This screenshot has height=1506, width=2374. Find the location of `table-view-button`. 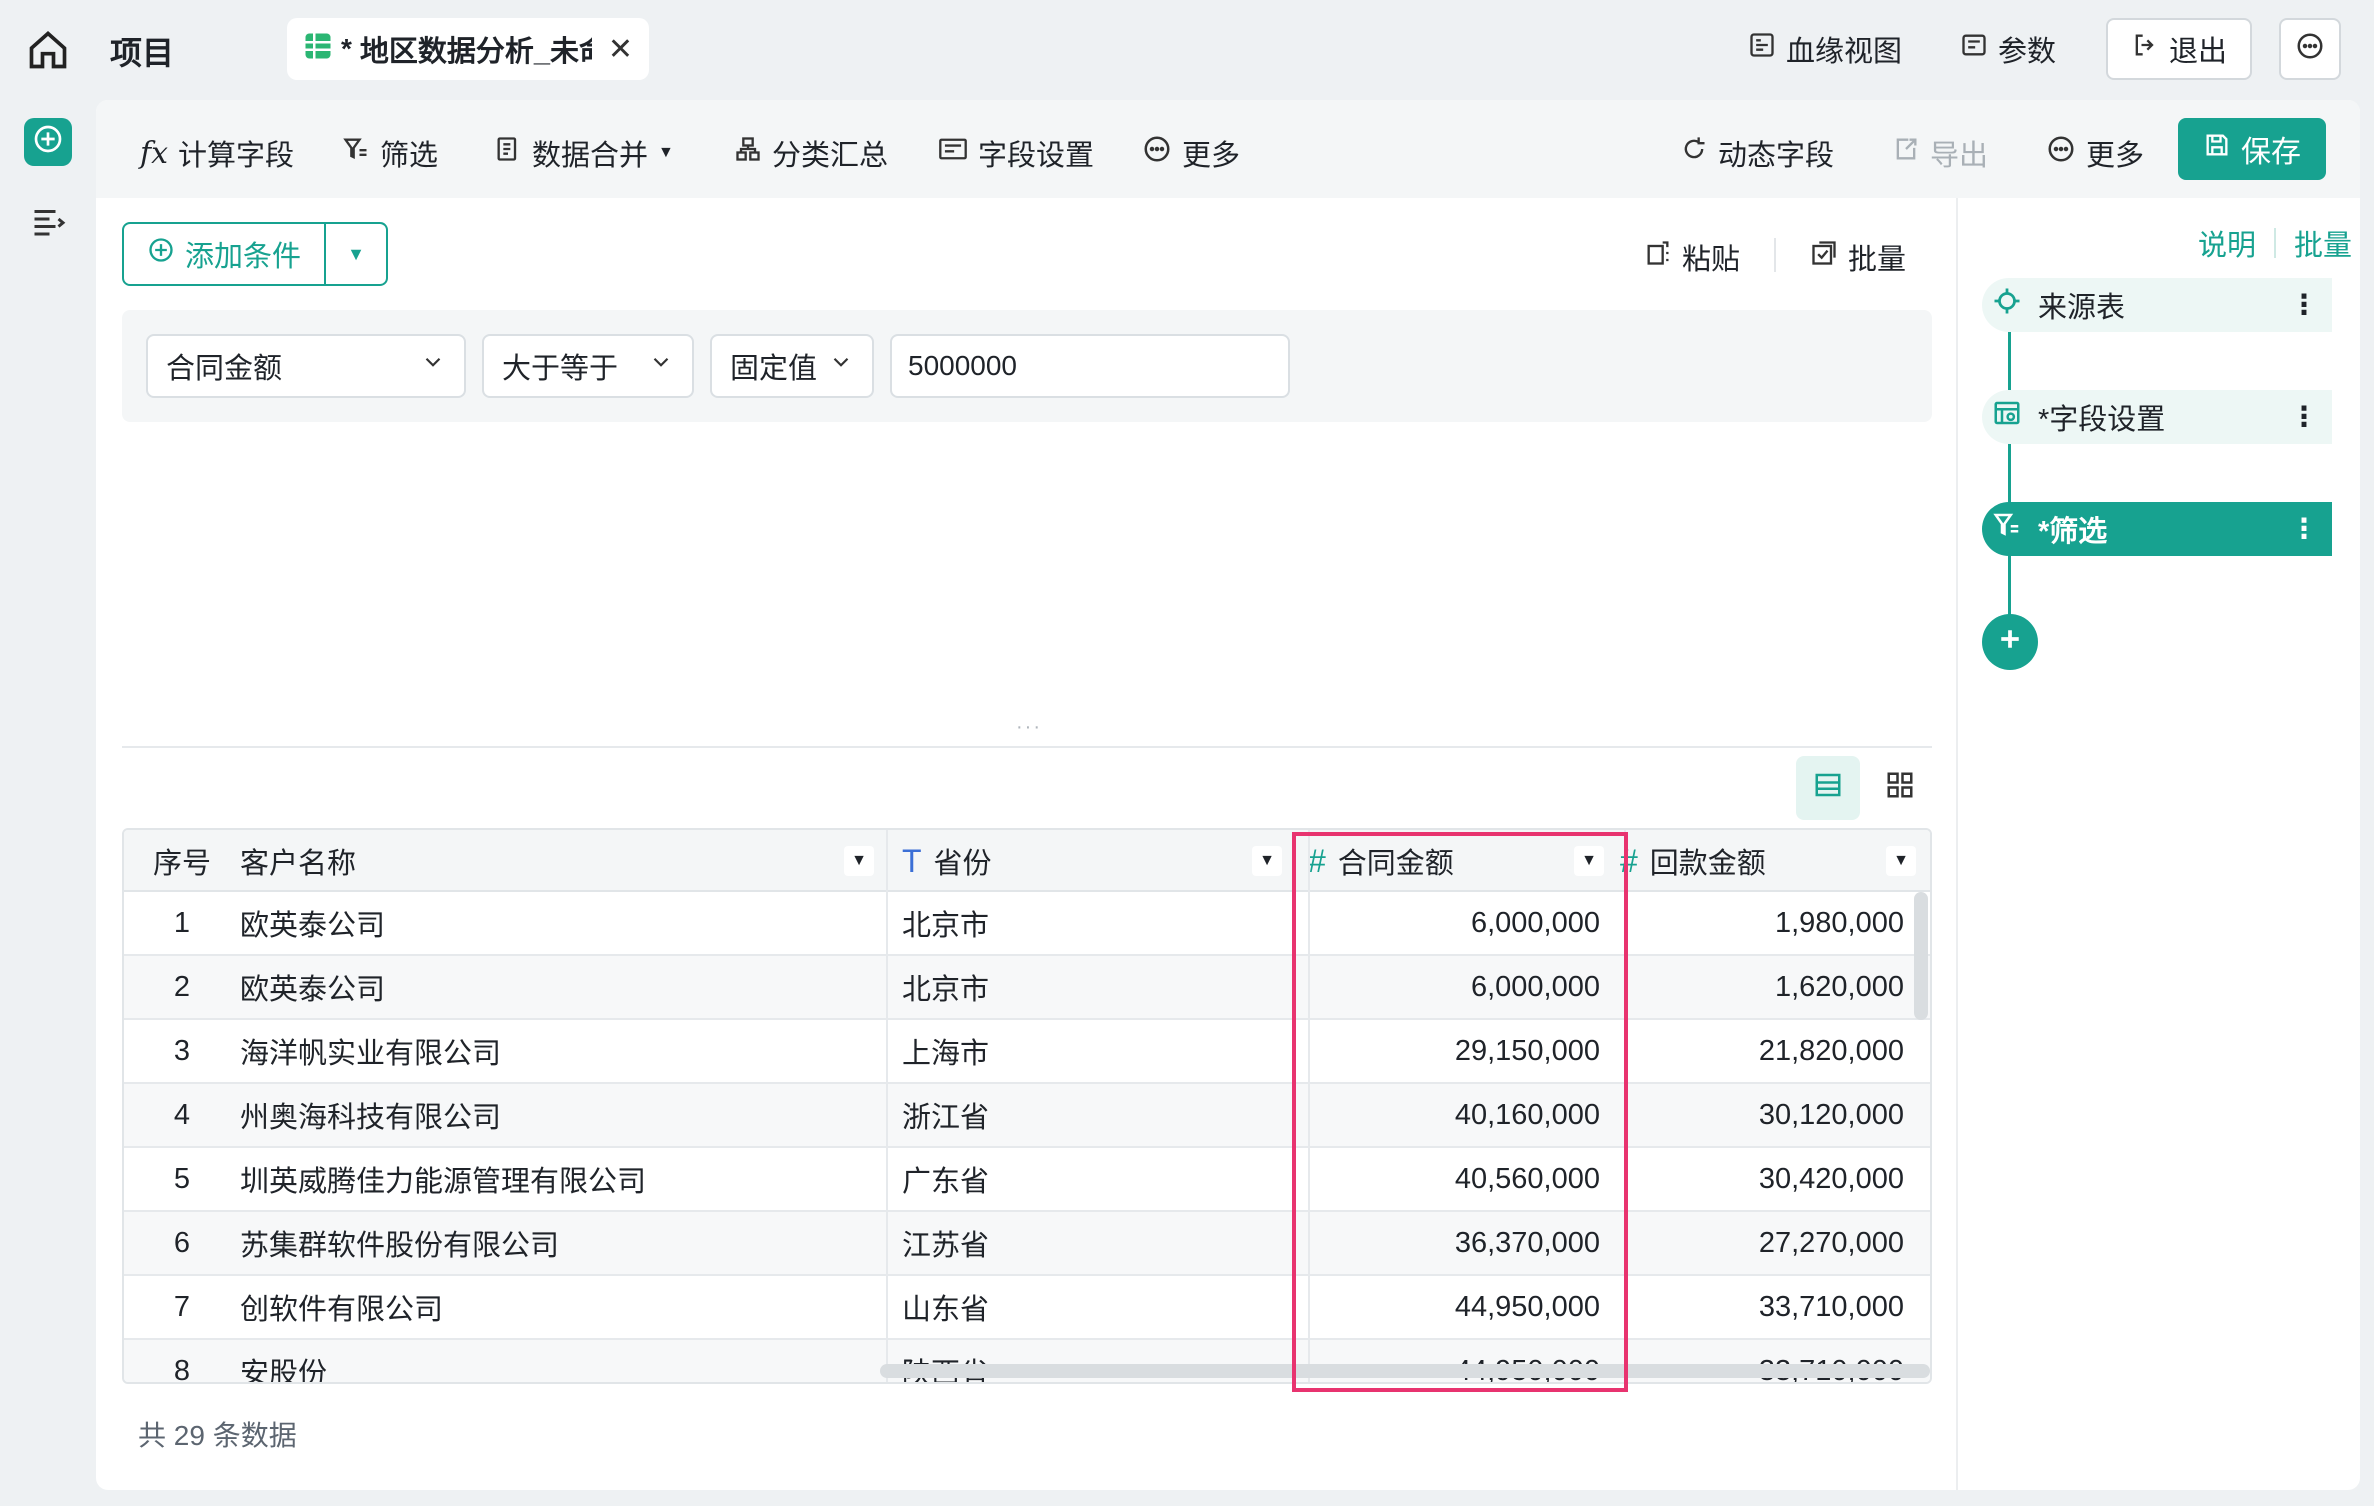

table-view-button is located at coordinates (1828, 788).